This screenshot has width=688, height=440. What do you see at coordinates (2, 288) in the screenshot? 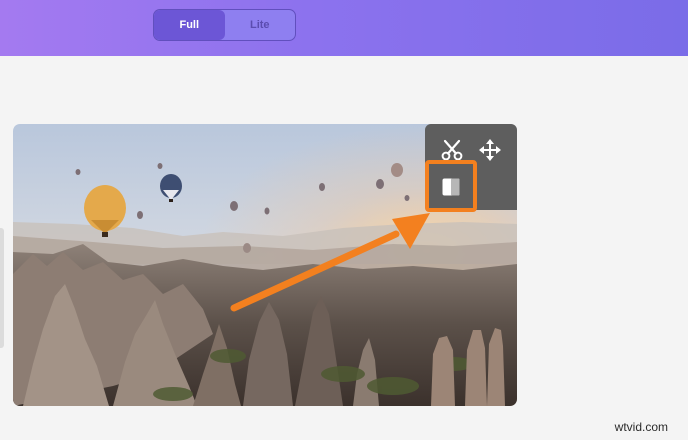
I see `side-panel-edge` at bounding box center [2, 288].